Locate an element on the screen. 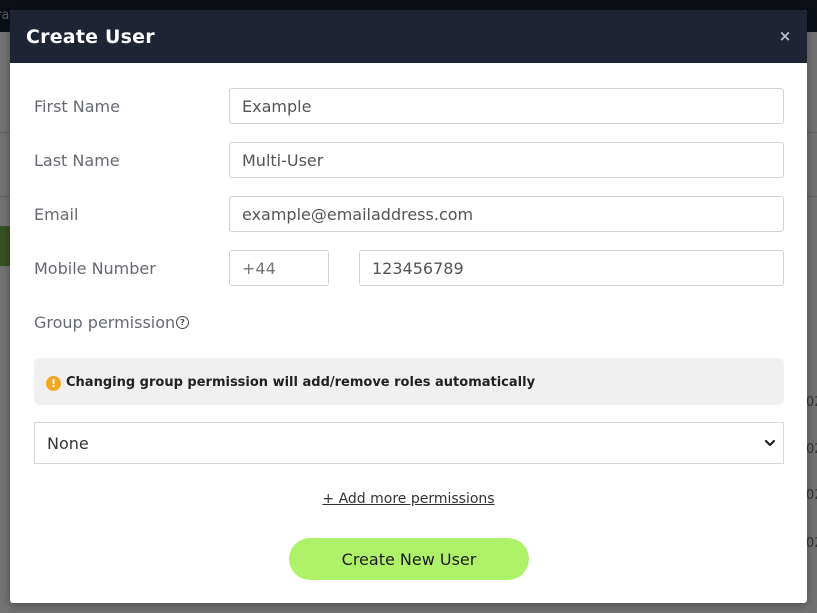 The image size is (817, 613). last-name-label: Last Name is located at coordinates (77, 160).